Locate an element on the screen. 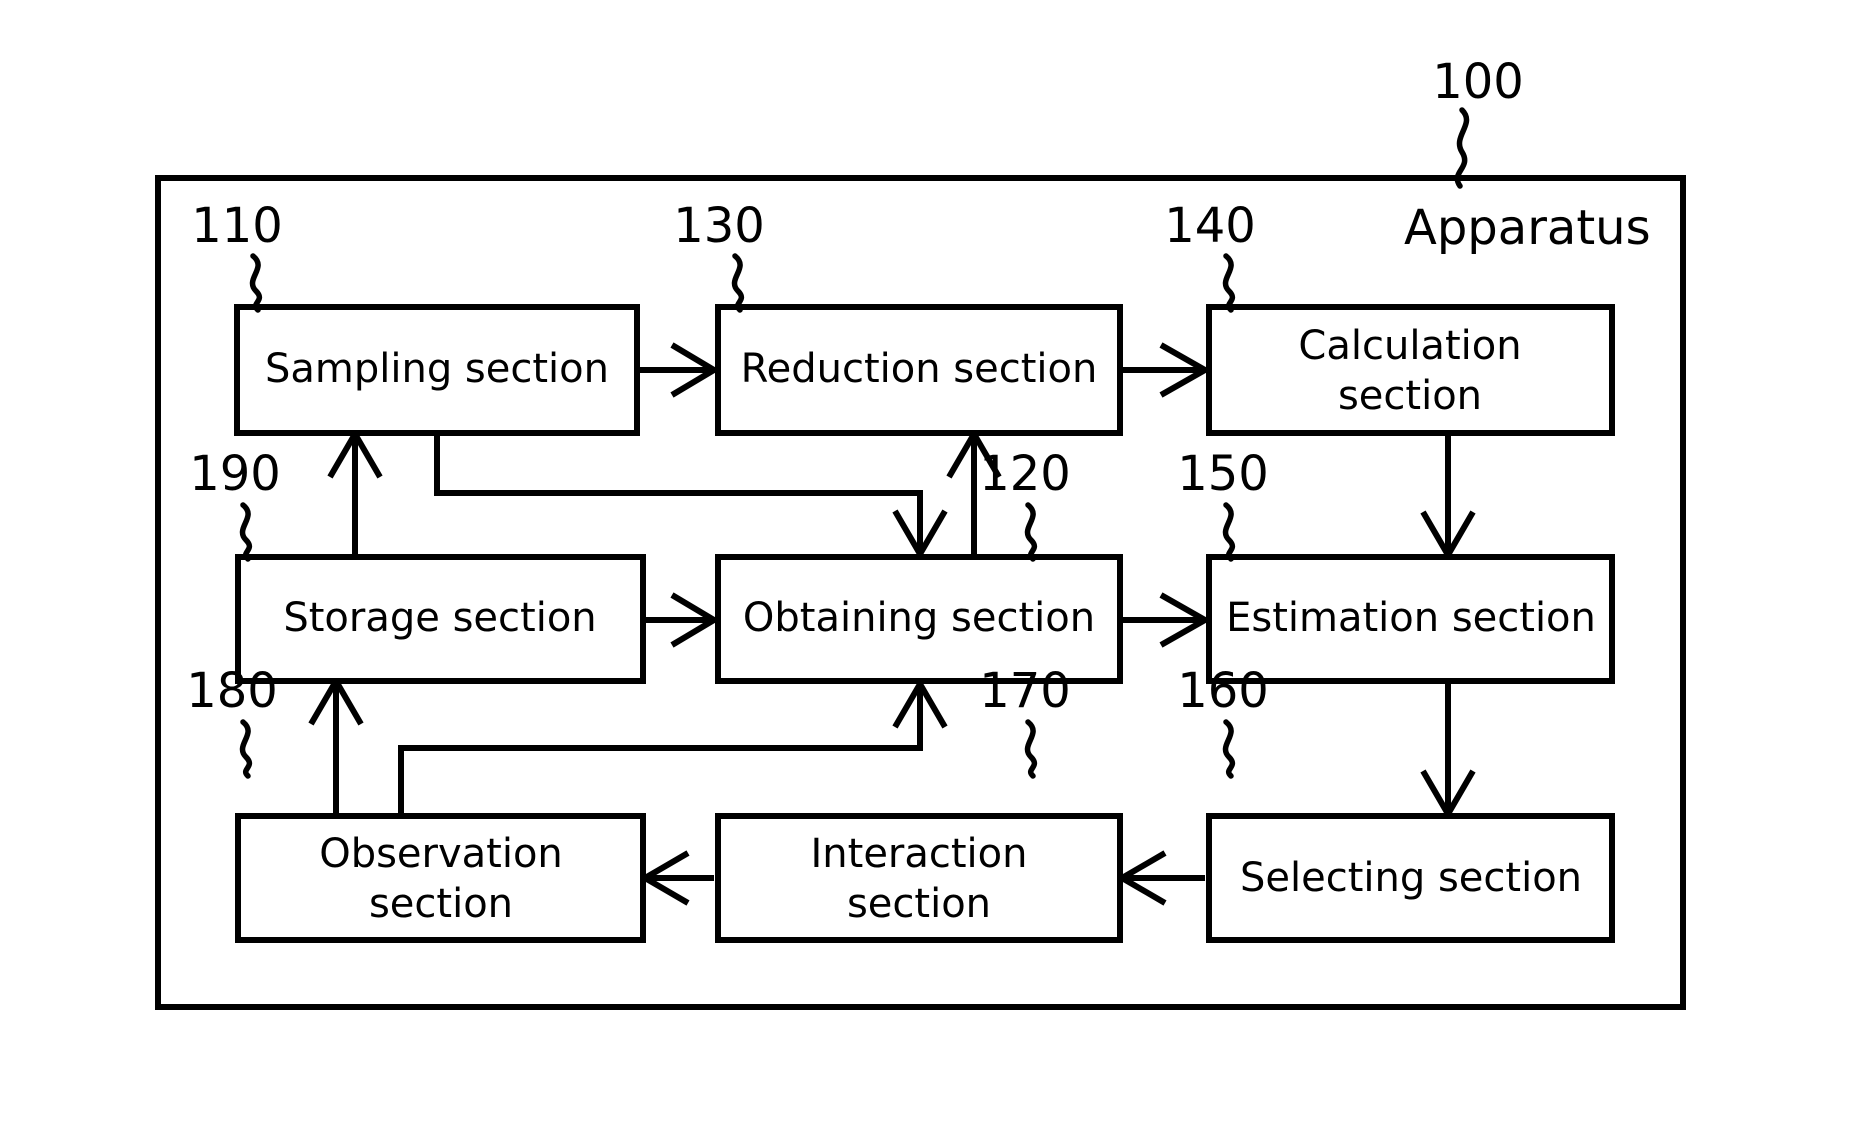  block-reduction-section-label: Reduction section is located at coordinates (919, 369).